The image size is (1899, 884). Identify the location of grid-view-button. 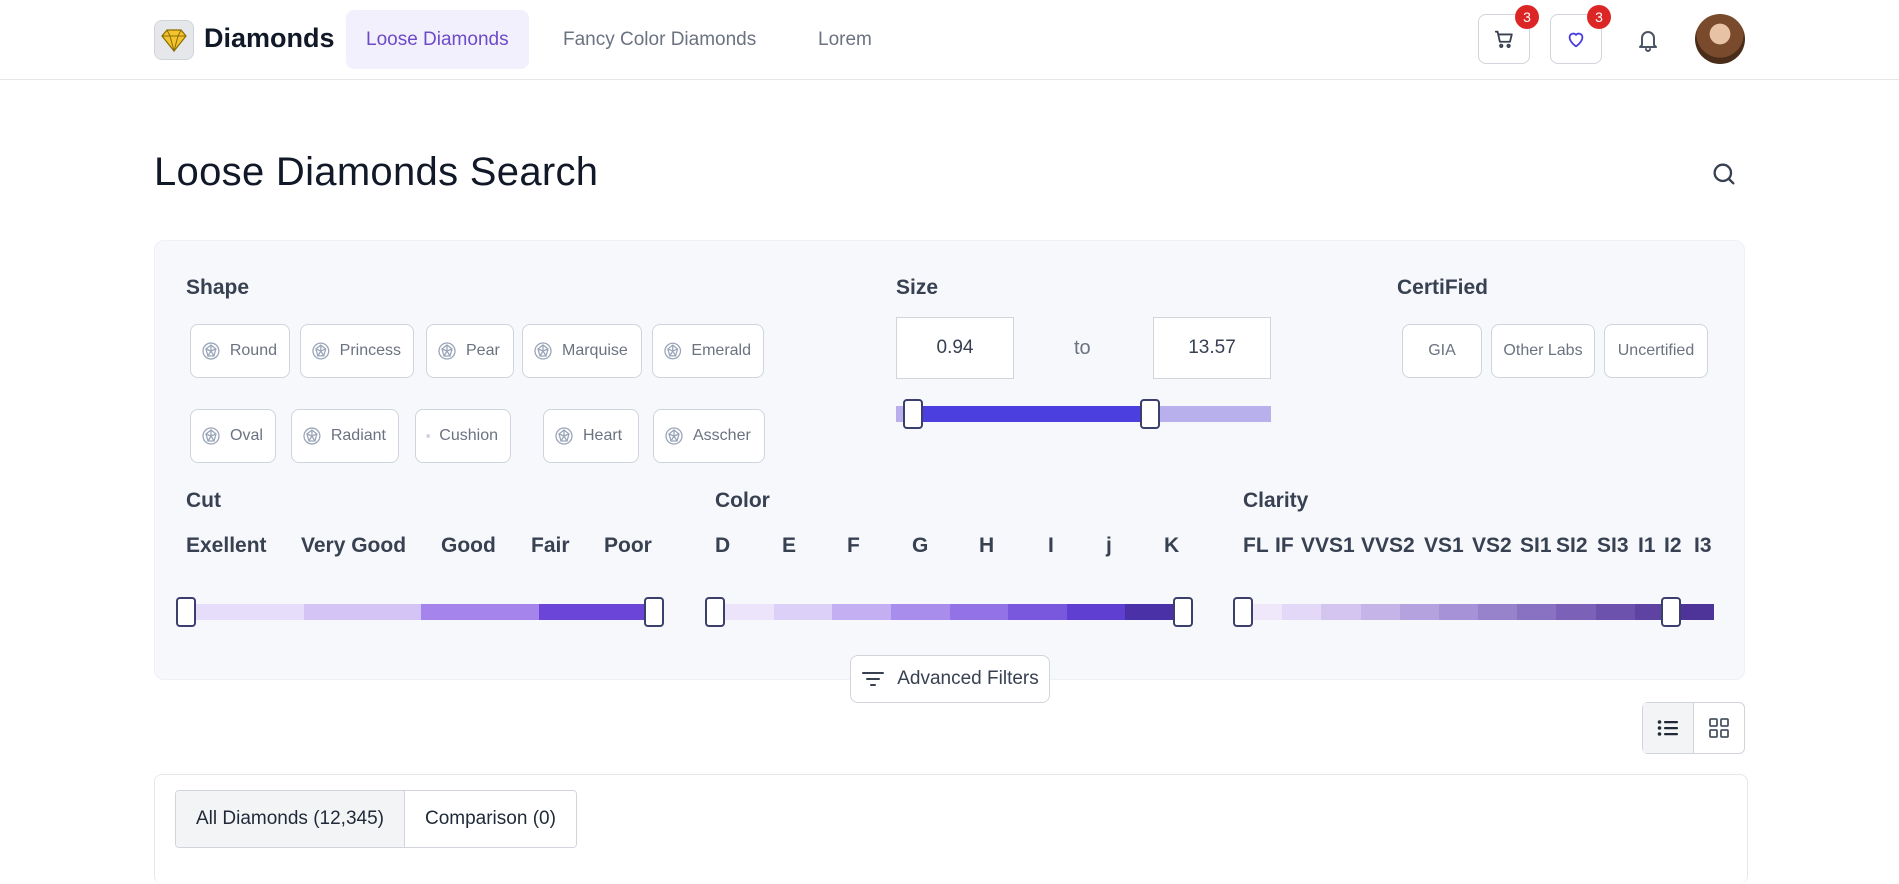
(1719, 728).